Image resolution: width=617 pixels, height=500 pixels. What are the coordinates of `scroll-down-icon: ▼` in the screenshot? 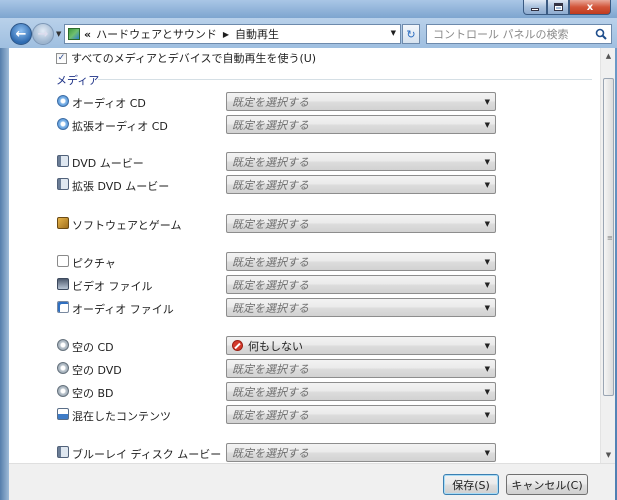 It's located at (608, 455).